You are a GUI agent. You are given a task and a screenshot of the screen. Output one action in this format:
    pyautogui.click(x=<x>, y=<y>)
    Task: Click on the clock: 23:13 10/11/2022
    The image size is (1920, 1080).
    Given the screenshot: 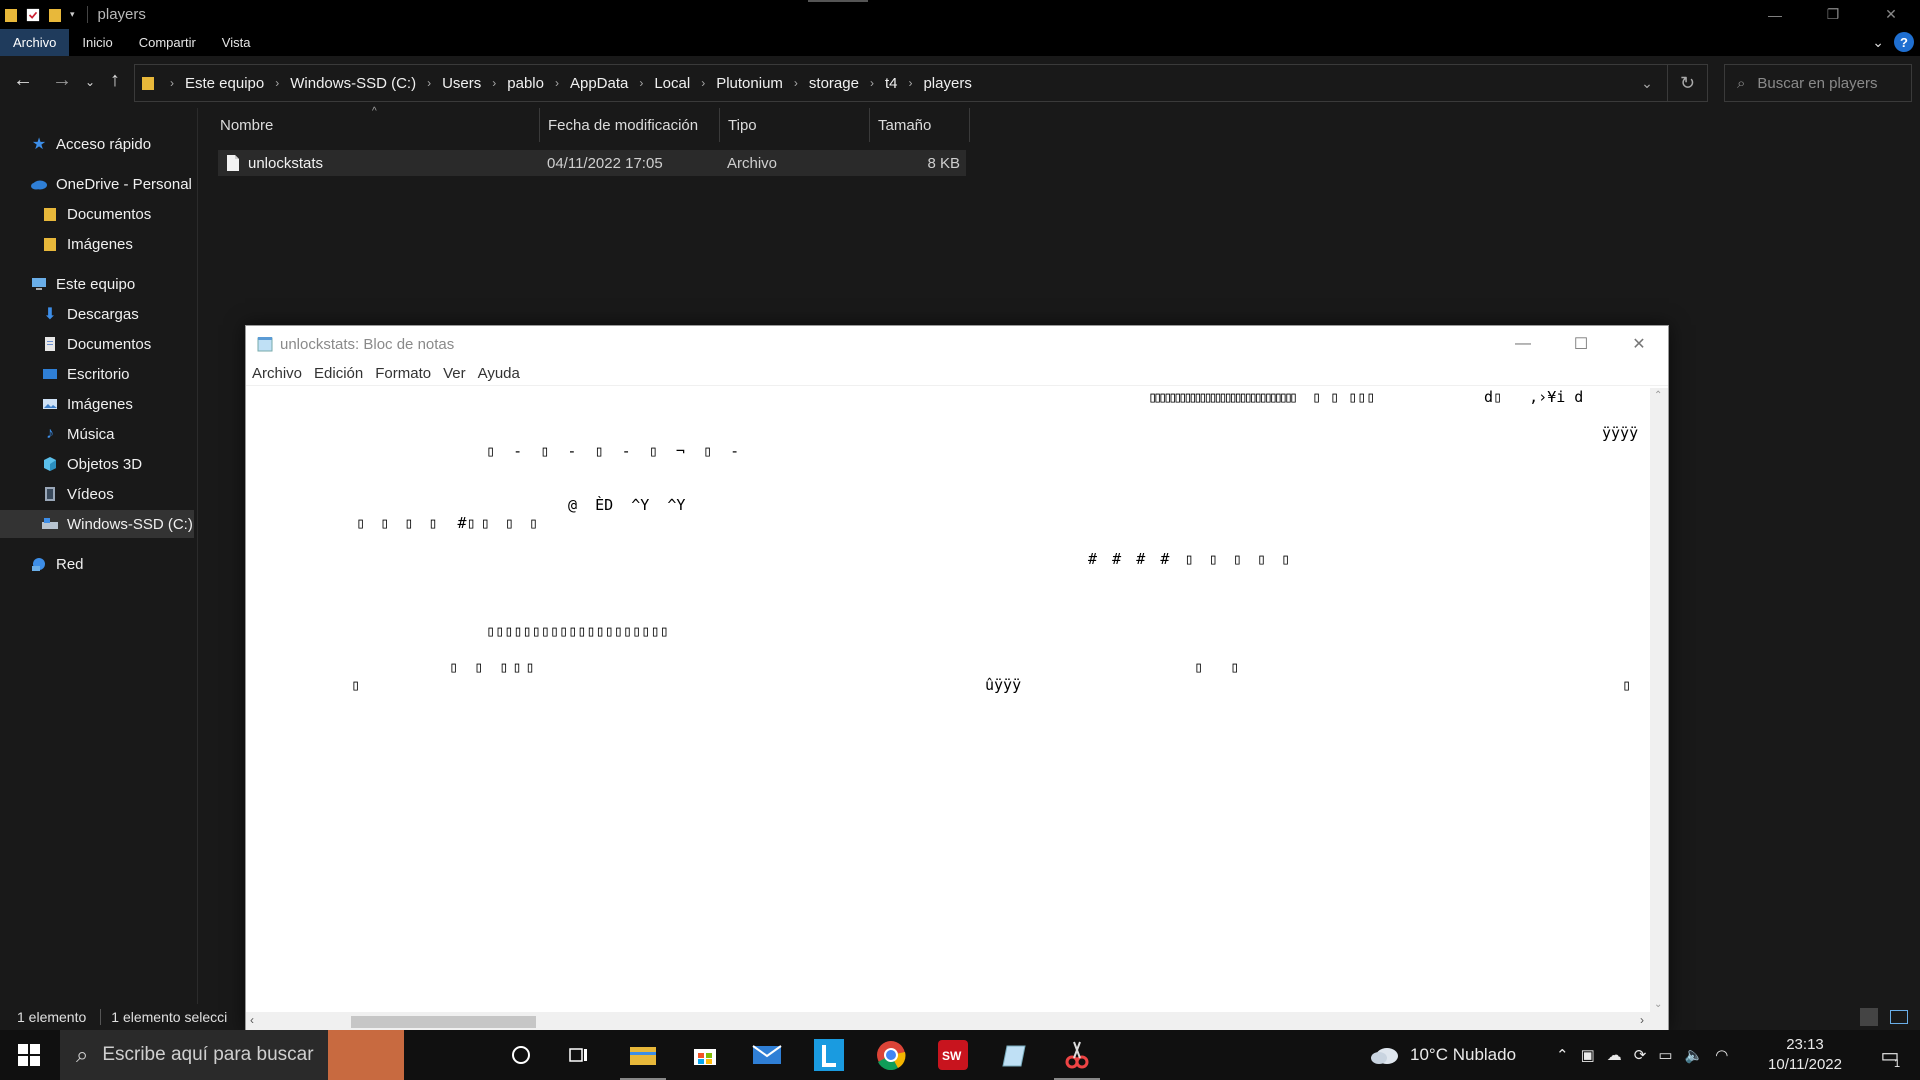 What is the action you would take?
    pyautogui.click(x=1805, y=1055)
    